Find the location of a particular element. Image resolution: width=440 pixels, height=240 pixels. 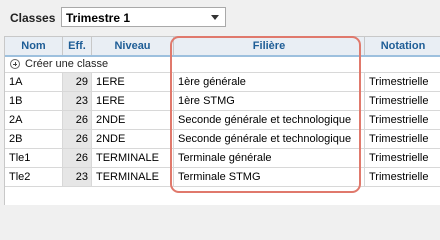

cell-filiere: Terminale STMG is located at coordinates (269, 177).